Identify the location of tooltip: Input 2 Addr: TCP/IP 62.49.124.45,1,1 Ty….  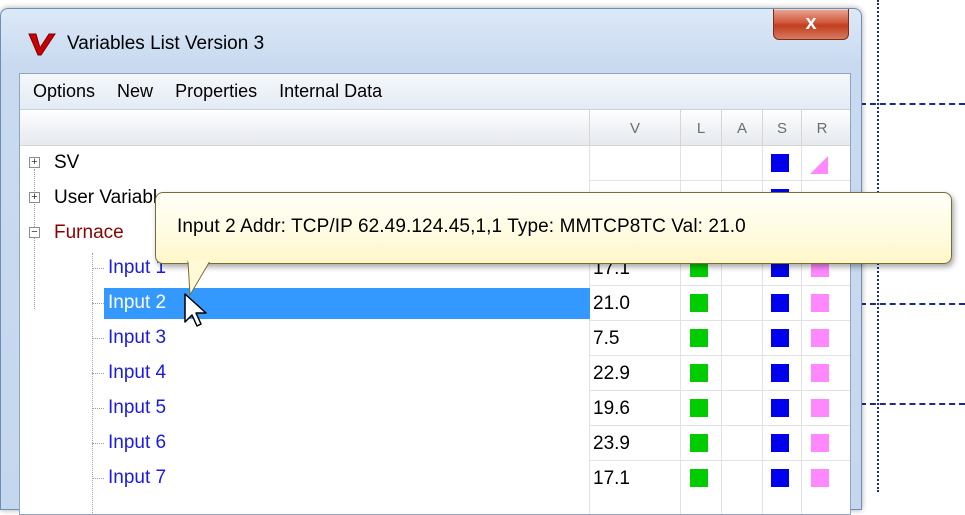
(553, 228).